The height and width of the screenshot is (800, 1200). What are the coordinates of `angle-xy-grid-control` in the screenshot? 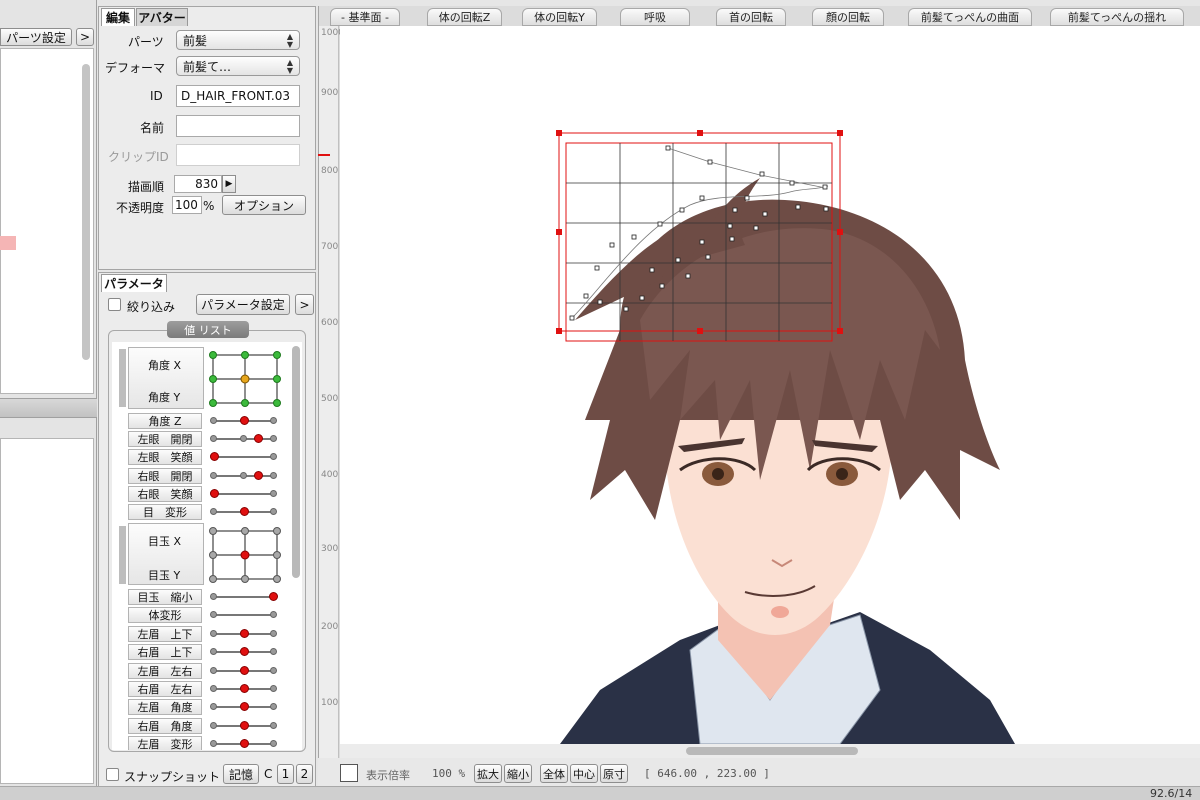 It's located at (246, 379).